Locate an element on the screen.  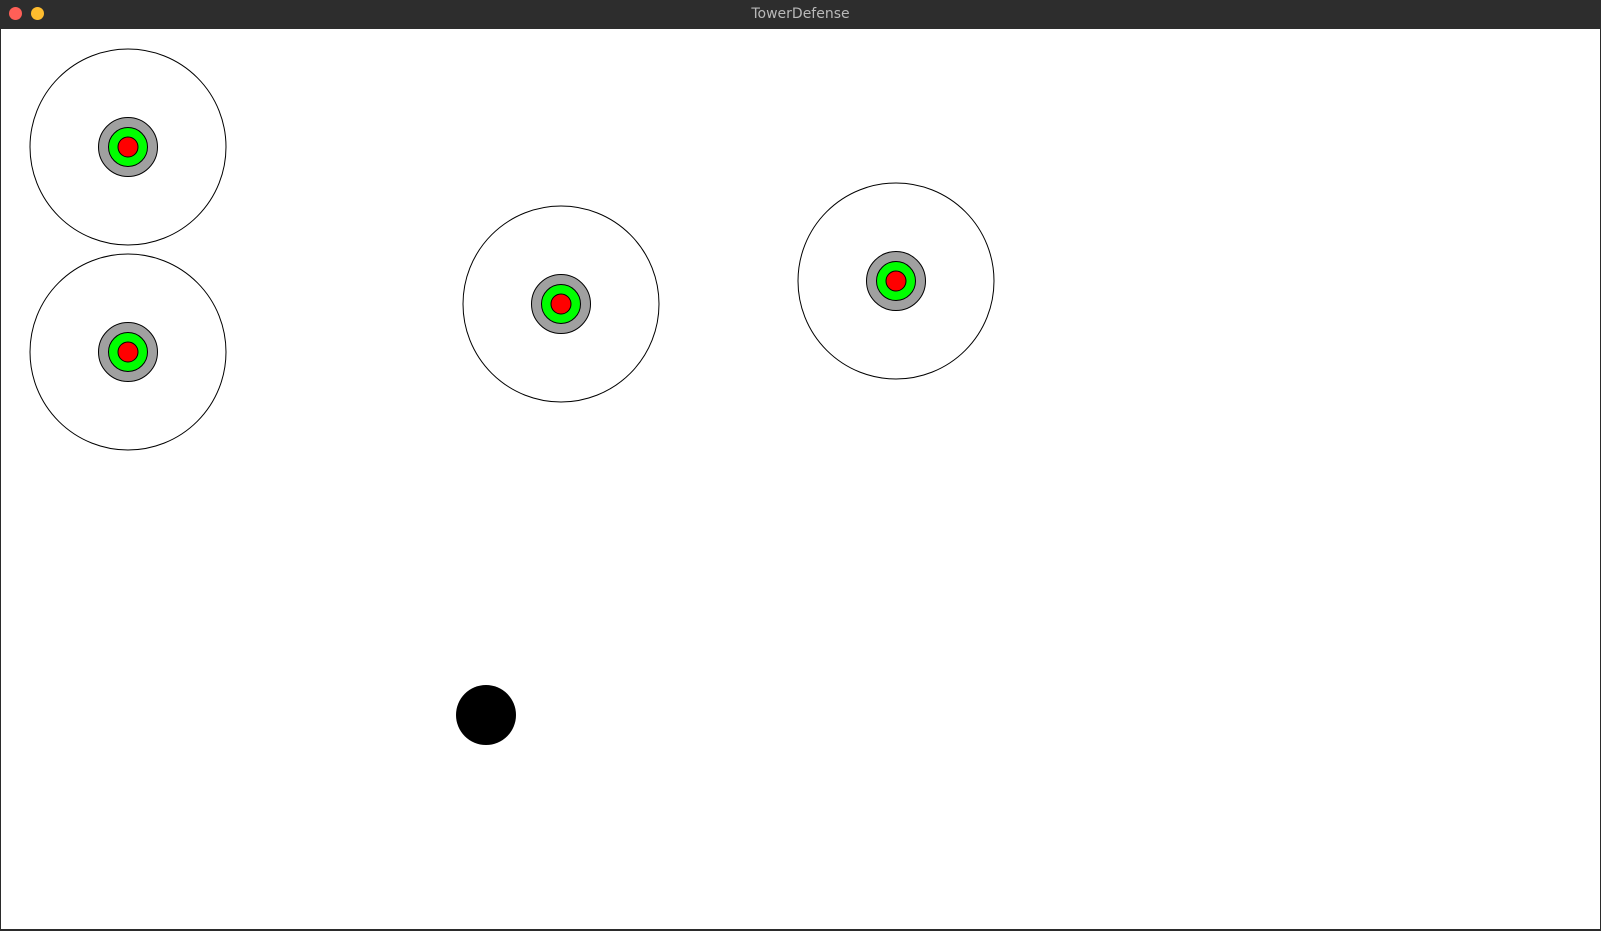
tower-1-core is located at coordinates (128, 147).